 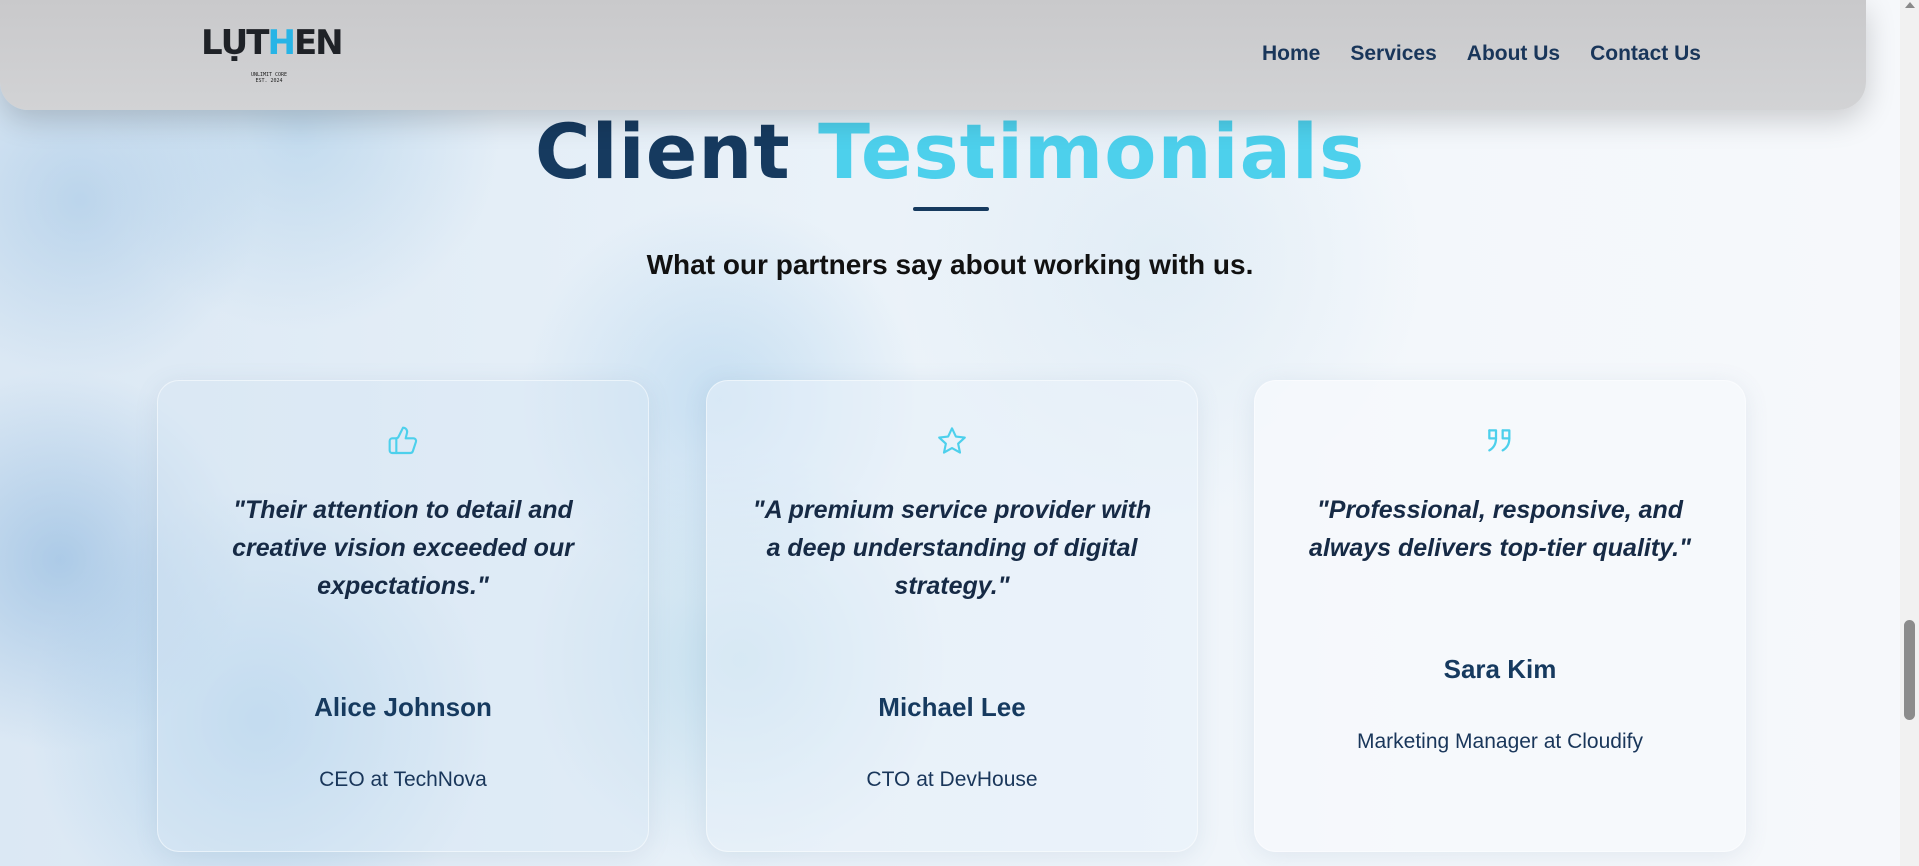 I want to click on section-title: Client Testimonials, so click(x=950, y=152).